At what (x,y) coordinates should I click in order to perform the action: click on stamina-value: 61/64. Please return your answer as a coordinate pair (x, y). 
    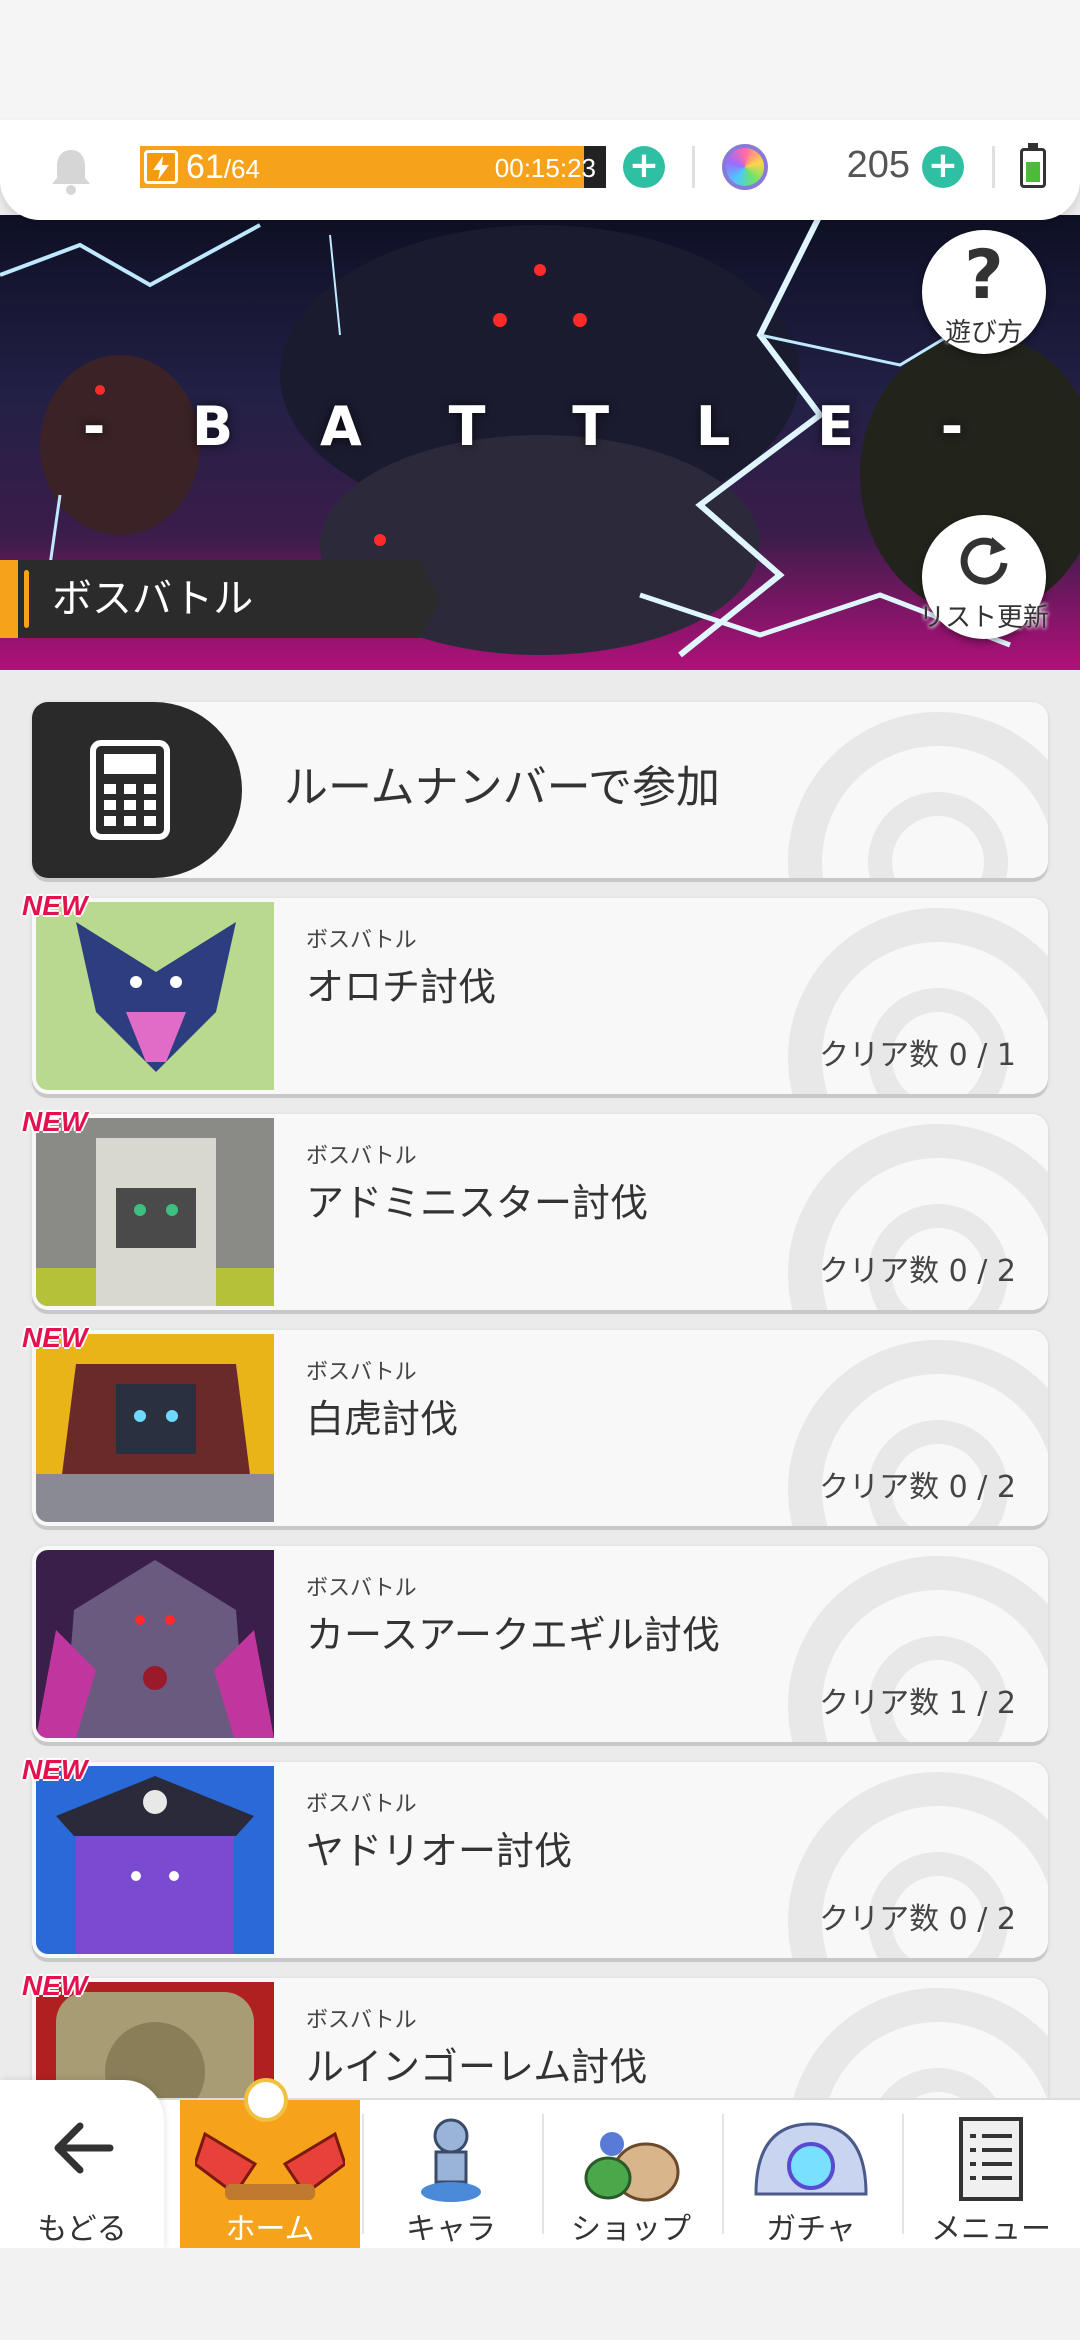
    Looking at the image, I should click on (223, 167).